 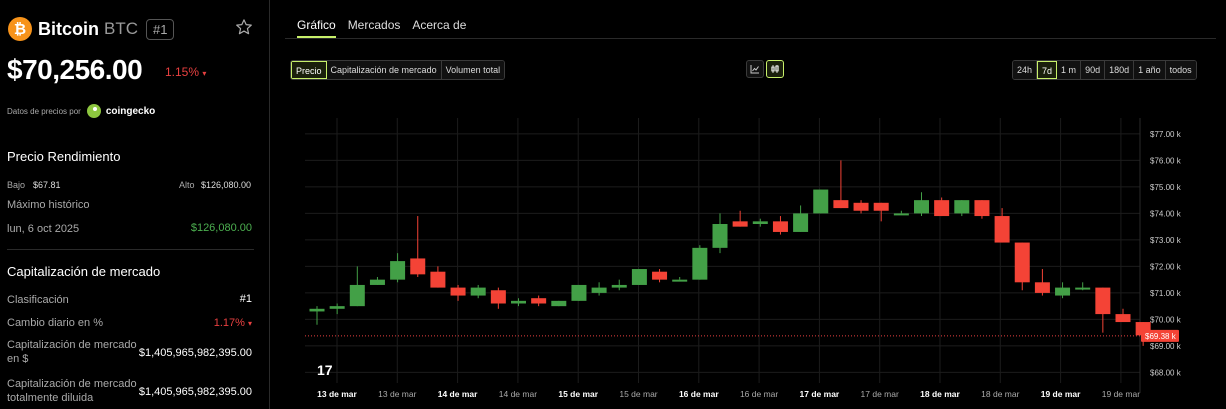 What do you see at coordinates (1047, 70) in the screenshot?
I see `range-7d-button: 7d` at bounding box center [1047, 70].